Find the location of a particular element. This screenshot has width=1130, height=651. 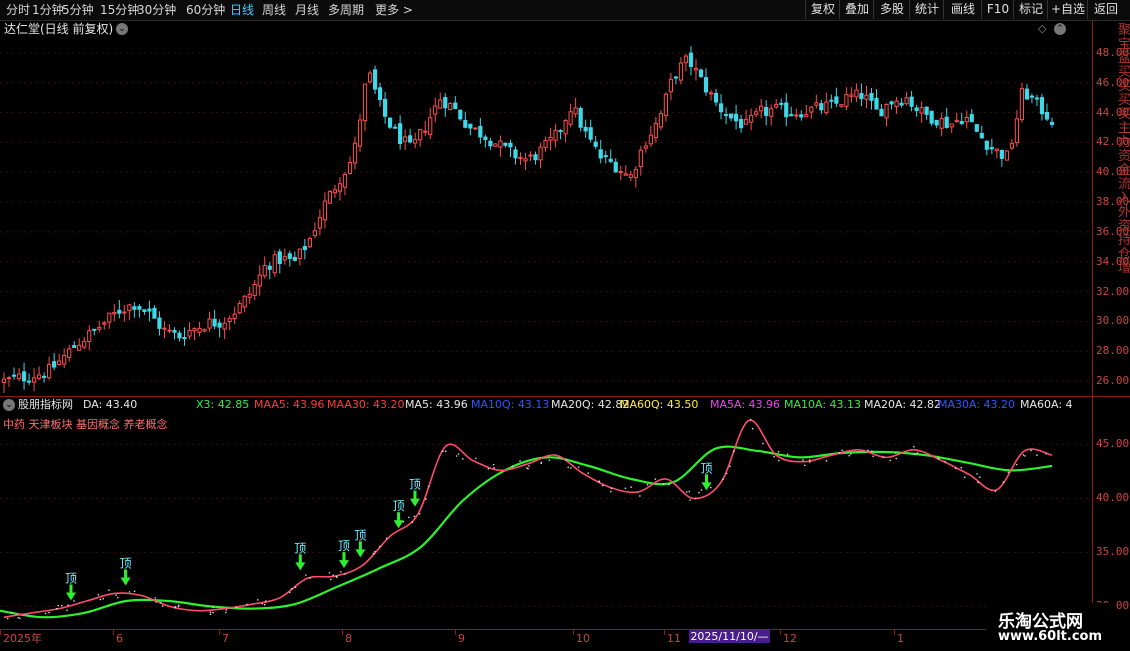

toolbar-right-item-0: 复权 is located at coordinates (822, 9).